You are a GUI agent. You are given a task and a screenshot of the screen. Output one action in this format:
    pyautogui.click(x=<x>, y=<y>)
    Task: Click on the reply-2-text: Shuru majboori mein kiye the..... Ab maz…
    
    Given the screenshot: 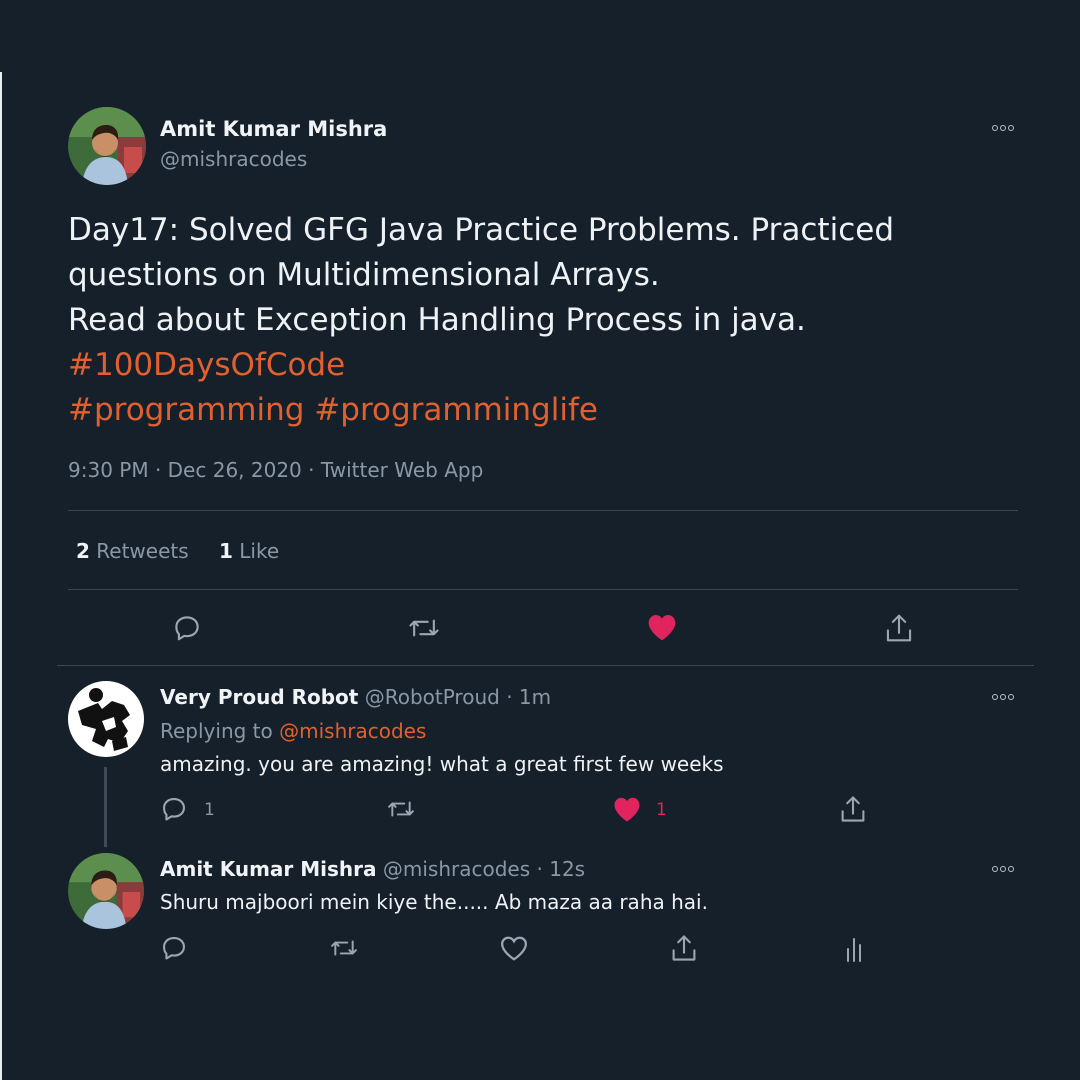 What is the action you would take?
    pyautogui.click(x=434, y=902)
    